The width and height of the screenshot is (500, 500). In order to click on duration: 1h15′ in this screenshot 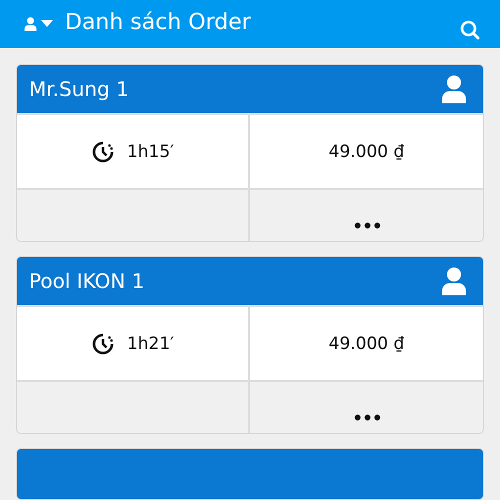, I will do `click(150, 152)`.